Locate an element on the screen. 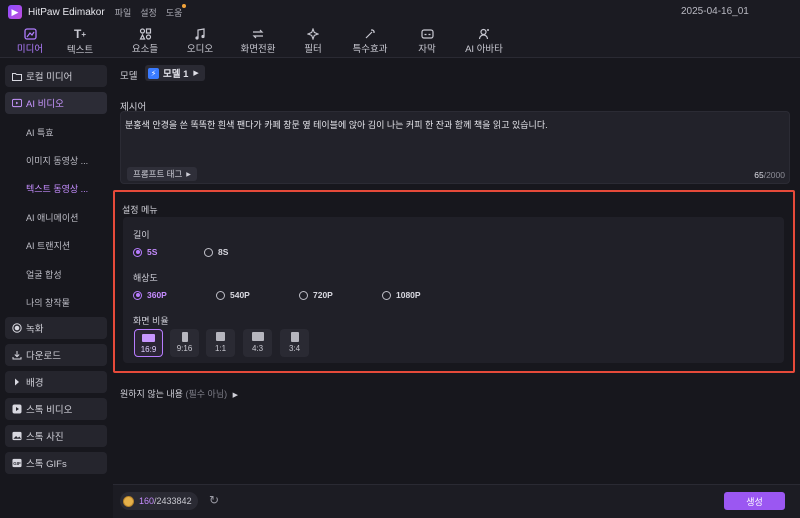 This screenshot has width=800, height=518. tab-elements: 요소들 is located at coordinates (145, 41).